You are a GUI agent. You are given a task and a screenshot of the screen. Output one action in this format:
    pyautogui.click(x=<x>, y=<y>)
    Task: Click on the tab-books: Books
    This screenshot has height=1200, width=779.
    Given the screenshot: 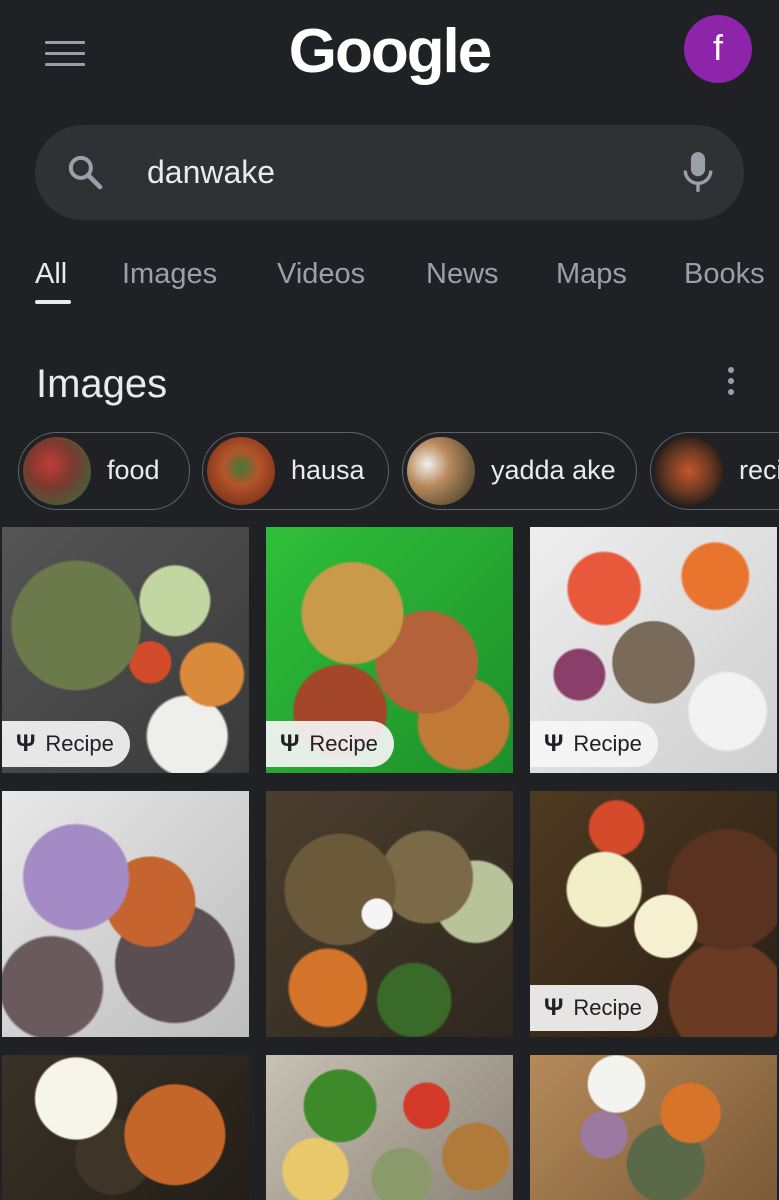 What is the action you would take?
    pyautogui.click(x=724, y=274)
    